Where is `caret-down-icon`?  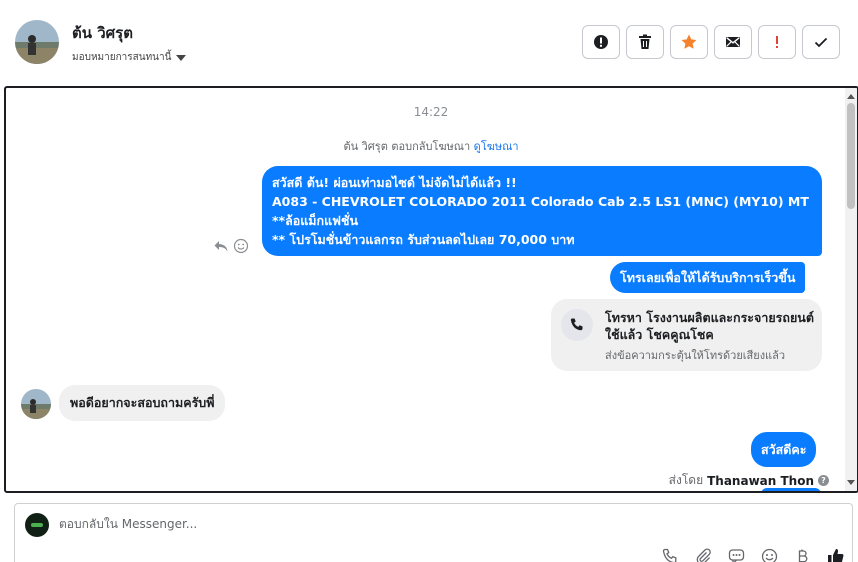 caret-down-icon is located at coordinates (181, 57).